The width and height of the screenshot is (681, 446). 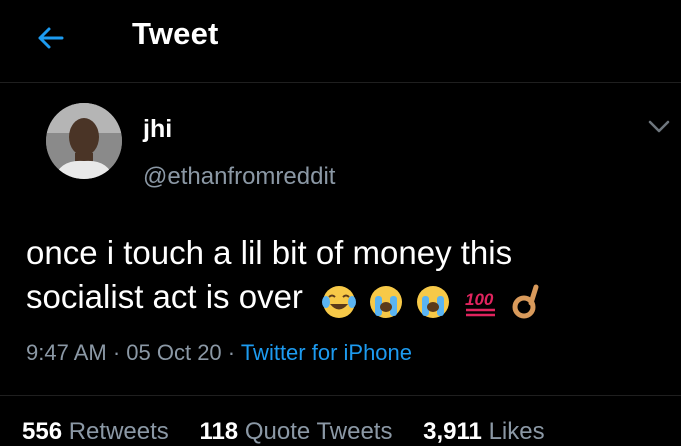 I want to click on tweet-date: 05 Oct 20, so click(x=174, y=352).